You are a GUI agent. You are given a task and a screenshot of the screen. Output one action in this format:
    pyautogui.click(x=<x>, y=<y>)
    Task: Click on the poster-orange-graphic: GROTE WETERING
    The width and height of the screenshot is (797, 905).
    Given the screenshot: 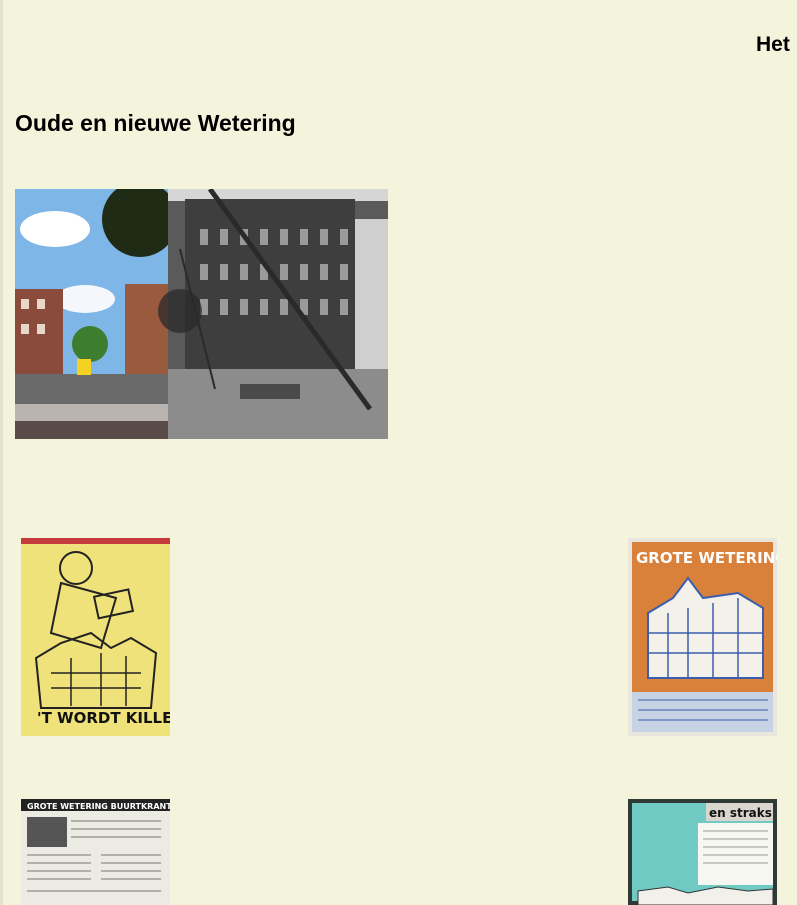 What is the action you would take?
    pyautogui.click(x=702, y=637)
    